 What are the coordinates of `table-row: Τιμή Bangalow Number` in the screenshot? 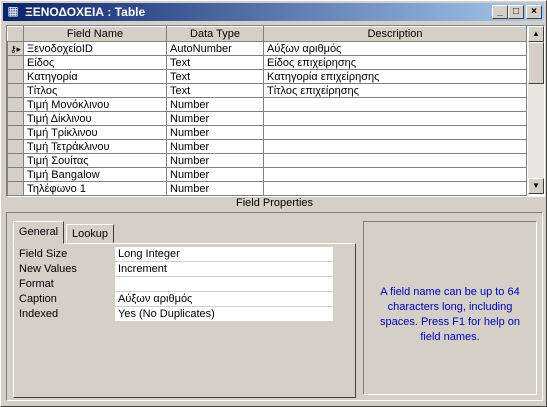 It's located at (267, 174).